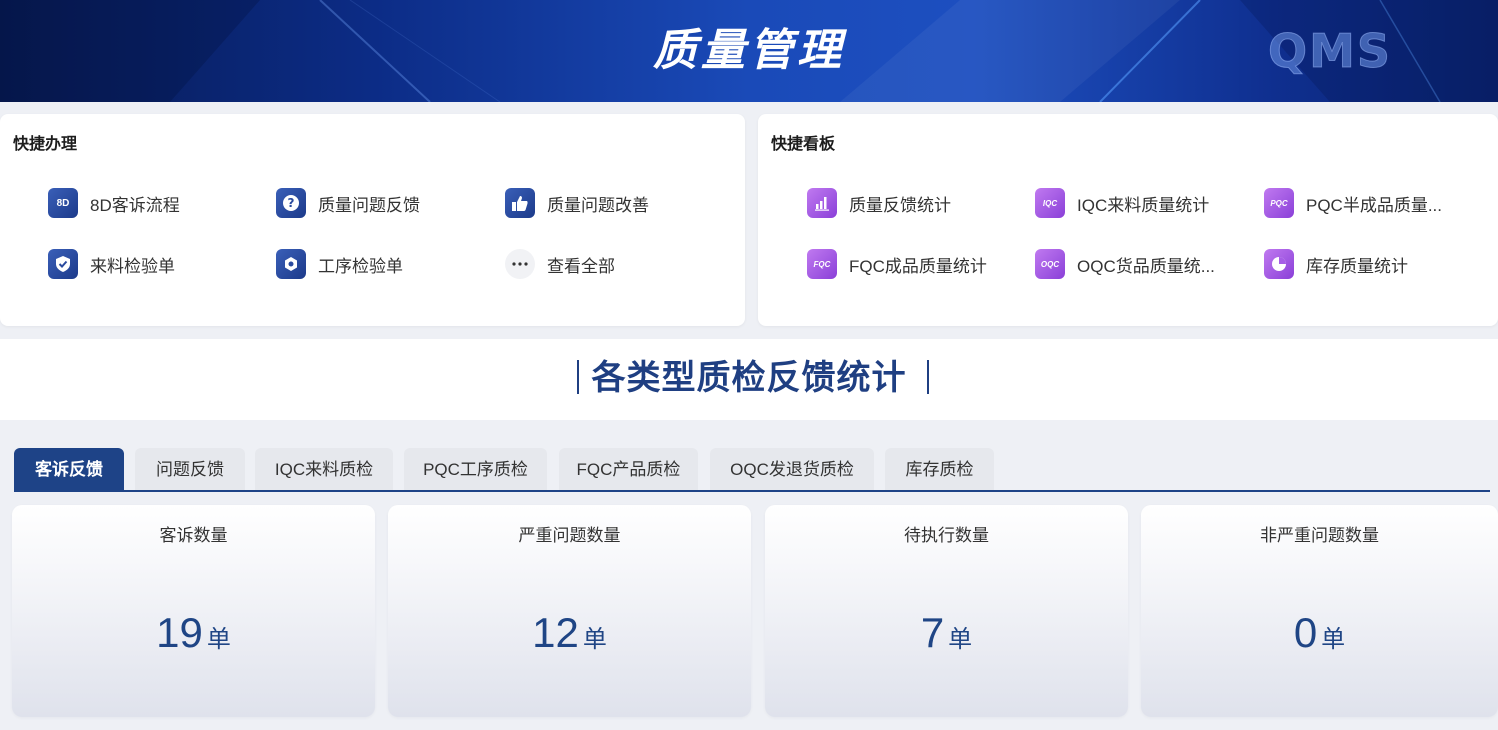 The height and width of the screenshot is (730, 1498). I want to click on stat-value: 7单, so click(946, 633).